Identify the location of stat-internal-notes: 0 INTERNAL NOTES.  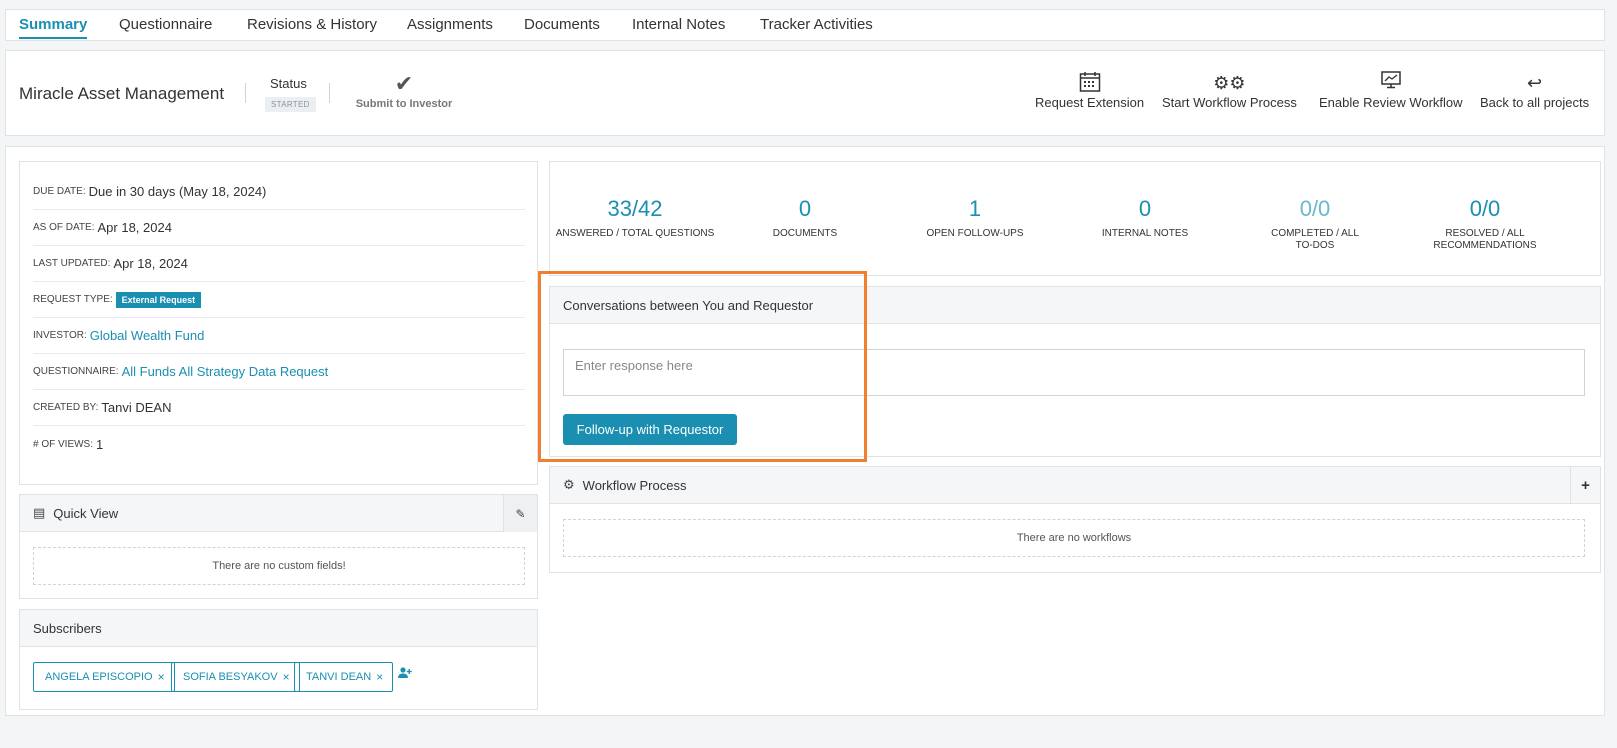
(1145, 218).